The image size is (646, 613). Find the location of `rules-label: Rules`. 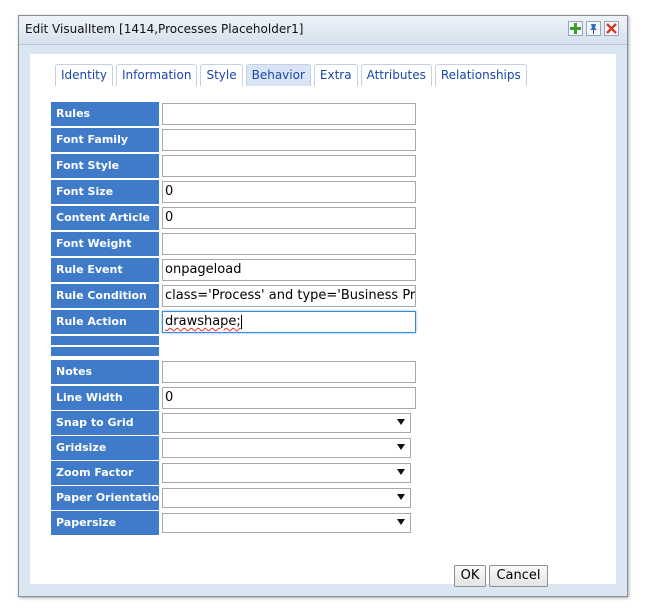

rules-label: Rules is located at coordinates (105, 114).